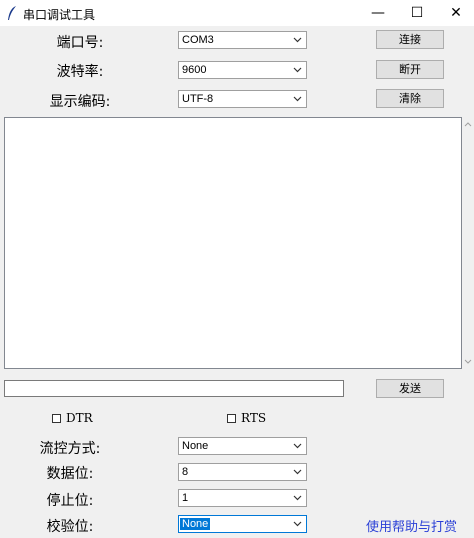 The height and width of the screenshot is (538, 474). What do you see at coordinates (70, 474) in the screenshot?
I see `databits-label: 数据位:` at bounding box center [70, 474].